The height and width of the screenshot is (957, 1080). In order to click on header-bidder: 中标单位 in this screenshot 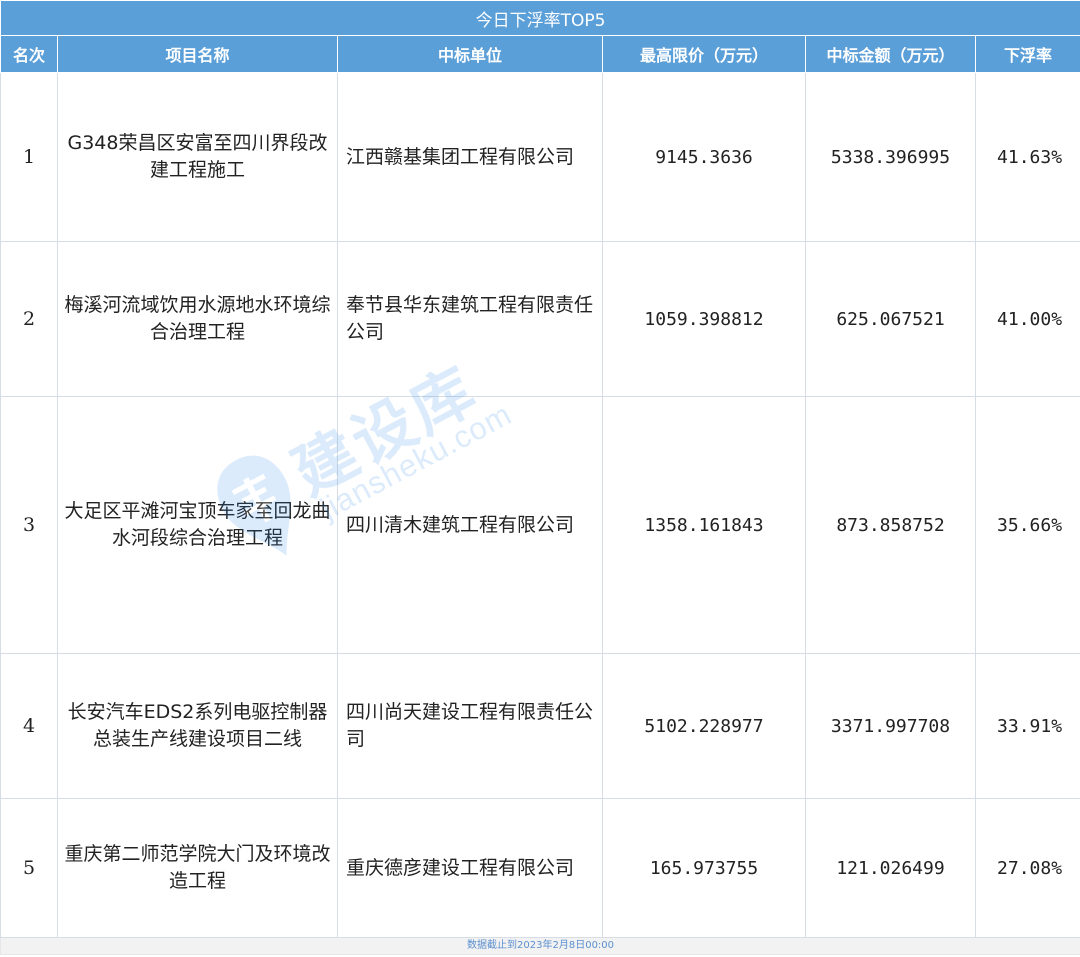, I will do `click(470, 54)`.